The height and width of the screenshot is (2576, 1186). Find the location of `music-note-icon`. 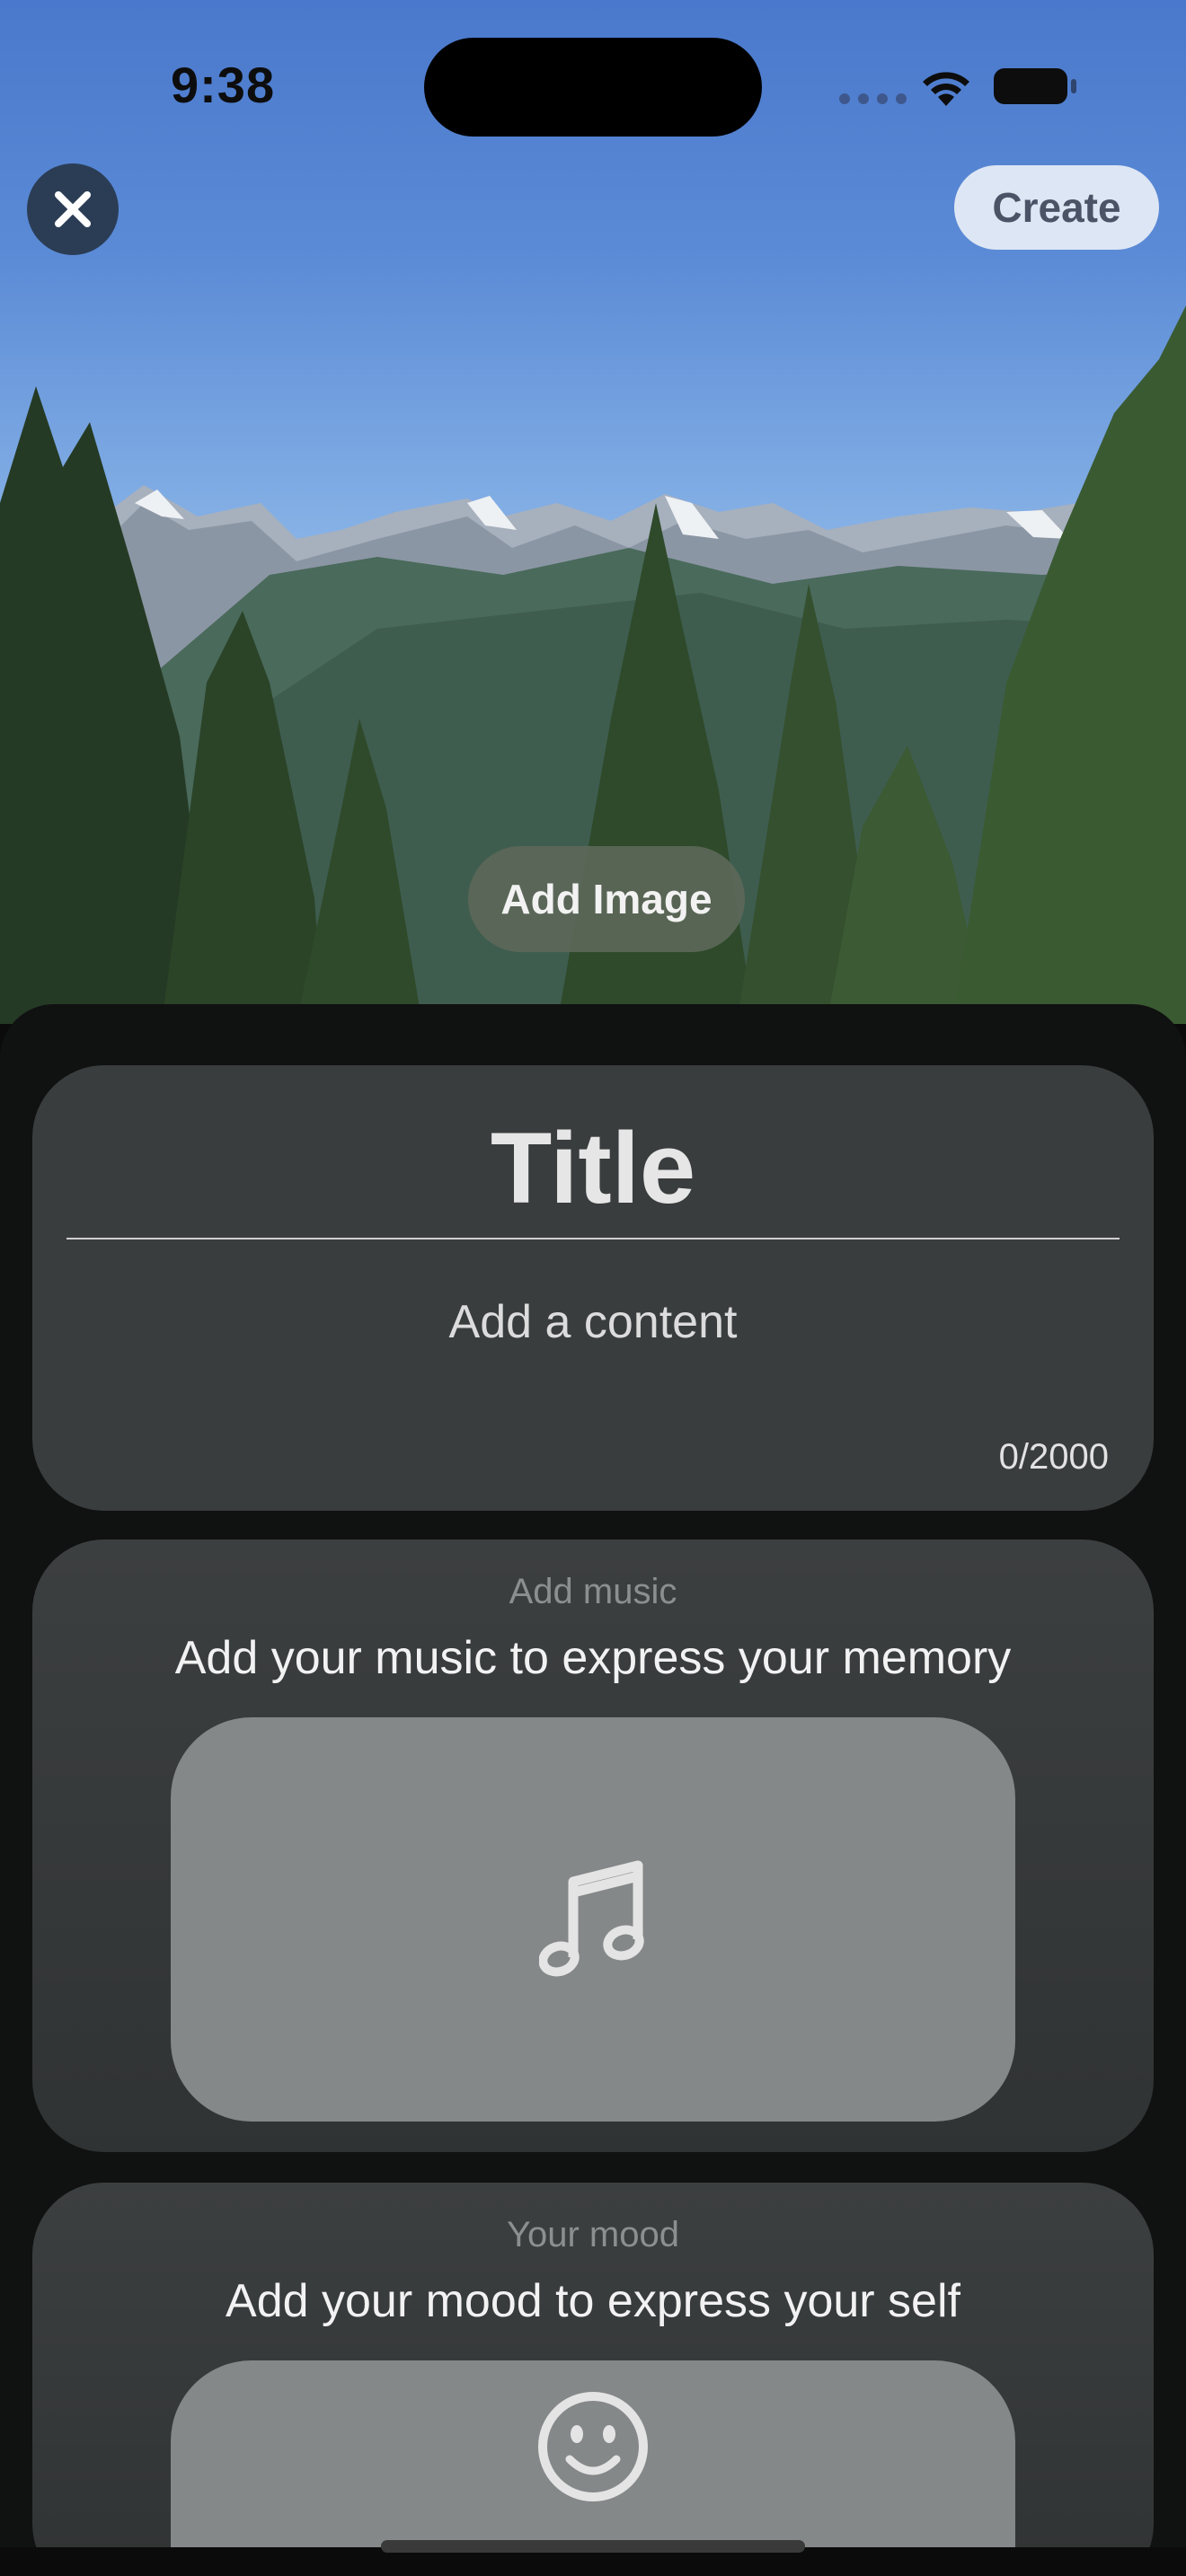

music-note-icon is located at coordinates (591, 1918).